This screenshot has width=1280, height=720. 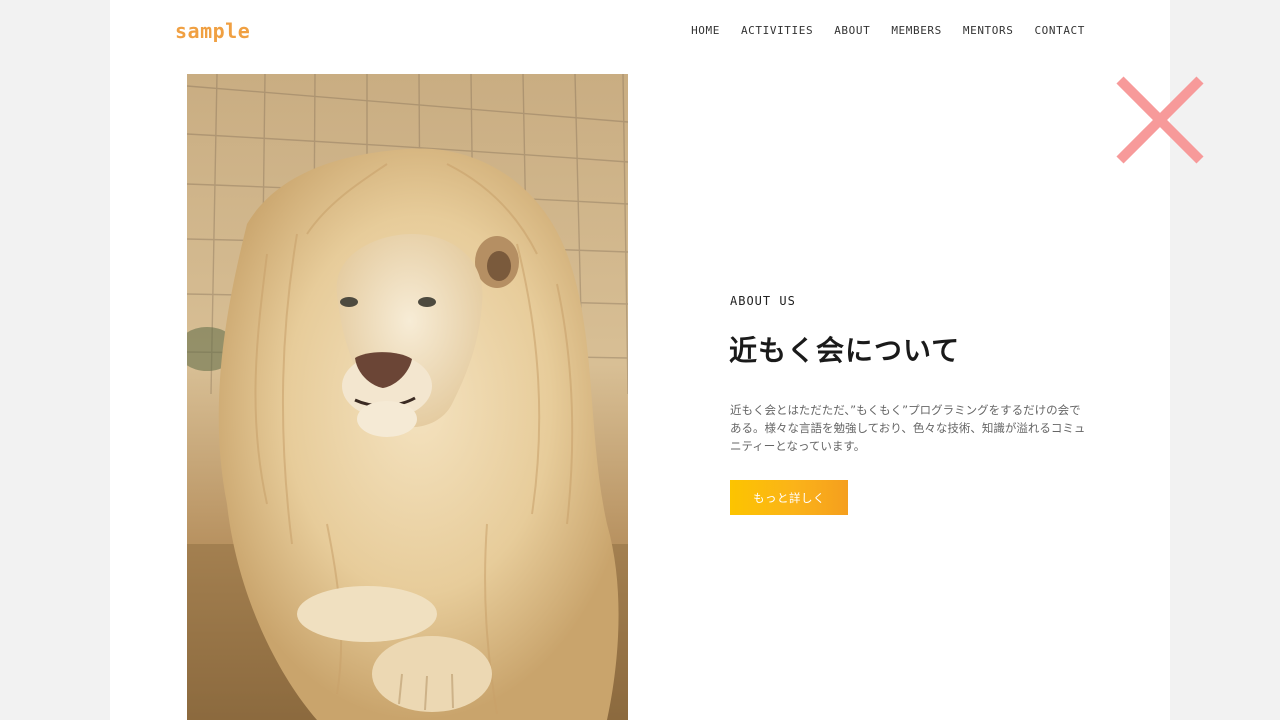 I want to click on nav-item-about: ABOUT, so click(x=852, y=30).